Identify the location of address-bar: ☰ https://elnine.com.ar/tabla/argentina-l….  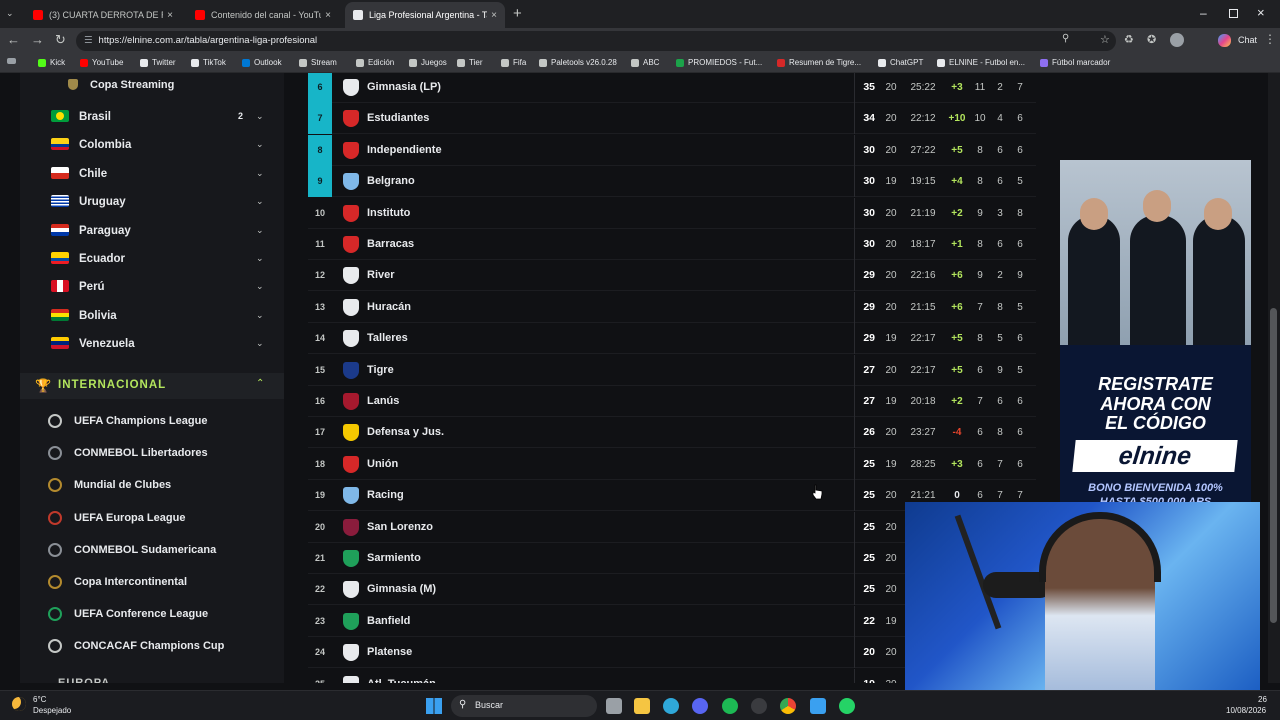
(596, 41).